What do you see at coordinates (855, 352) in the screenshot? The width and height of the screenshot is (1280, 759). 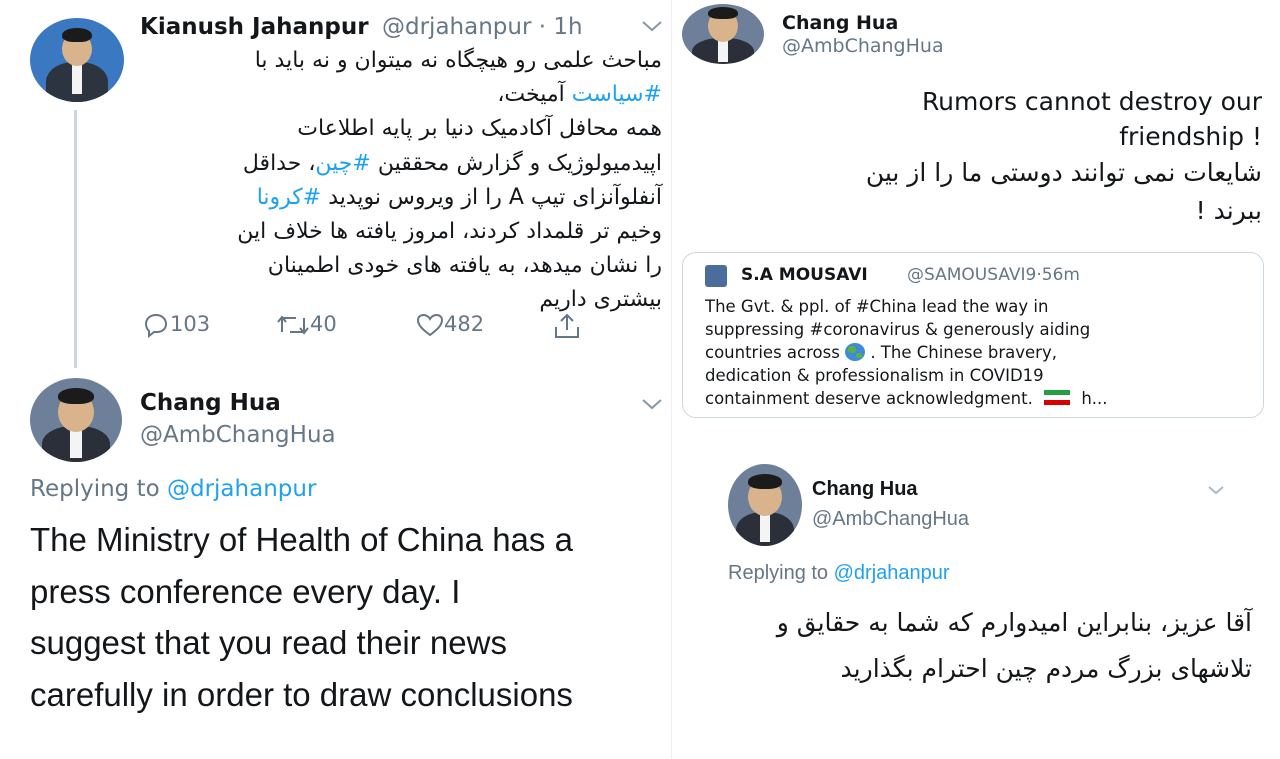 I see `globe-icon` at bounding box center [855, 352].